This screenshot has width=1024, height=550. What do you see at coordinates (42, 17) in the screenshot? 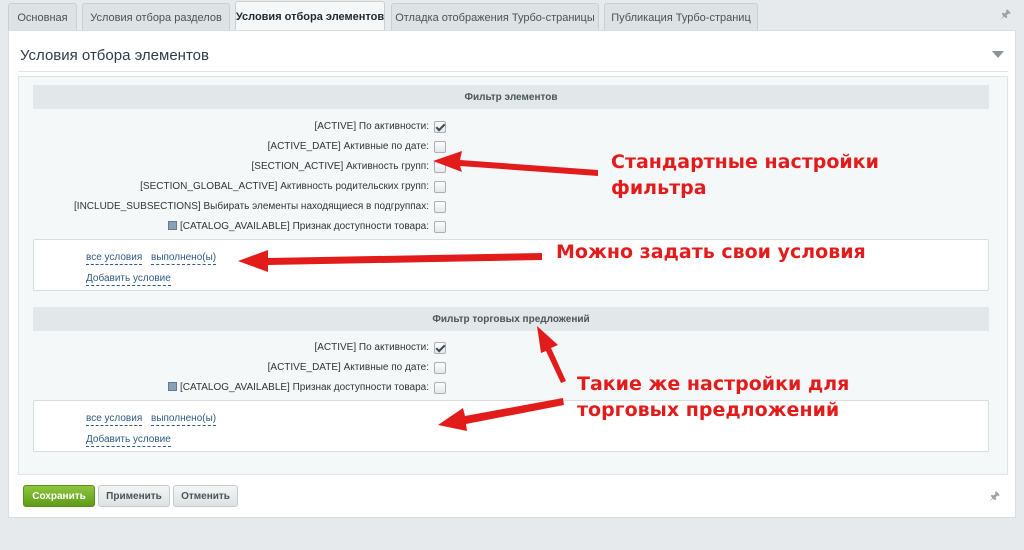
I see `tab-main: Основная` at bounding box center [42, 17].